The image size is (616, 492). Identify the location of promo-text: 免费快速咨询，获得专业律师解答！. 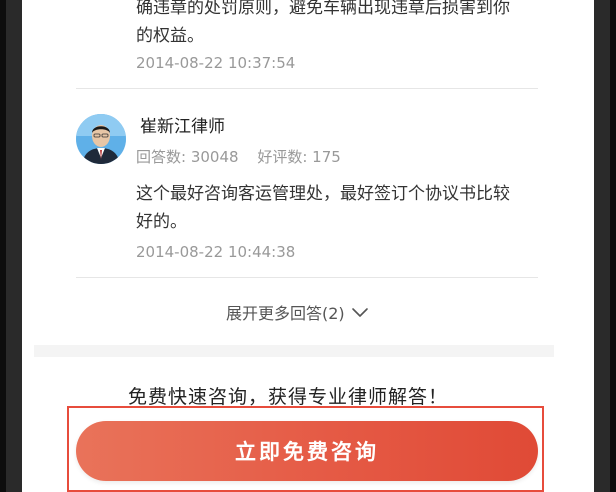
(288, 397).